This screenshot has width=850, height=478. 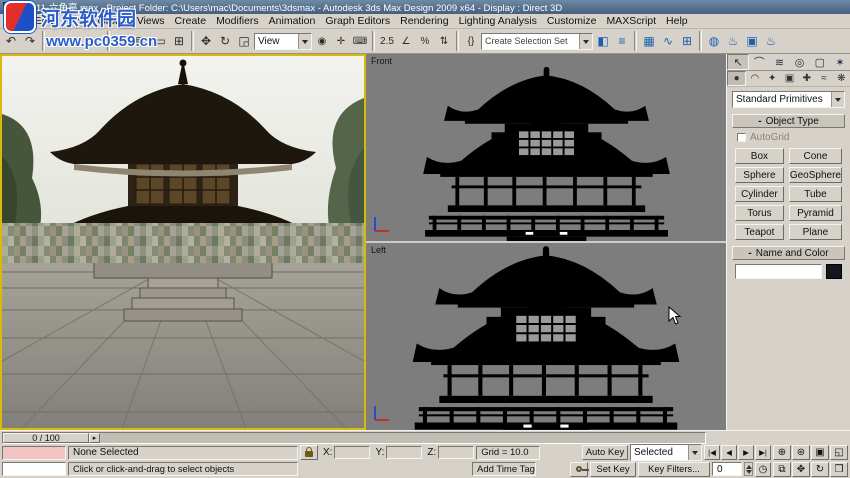 What do you see at coordinates (733, 41) in the screenshot?
I see `render-setup-icon: ♨` at bounding box center [733, 41].